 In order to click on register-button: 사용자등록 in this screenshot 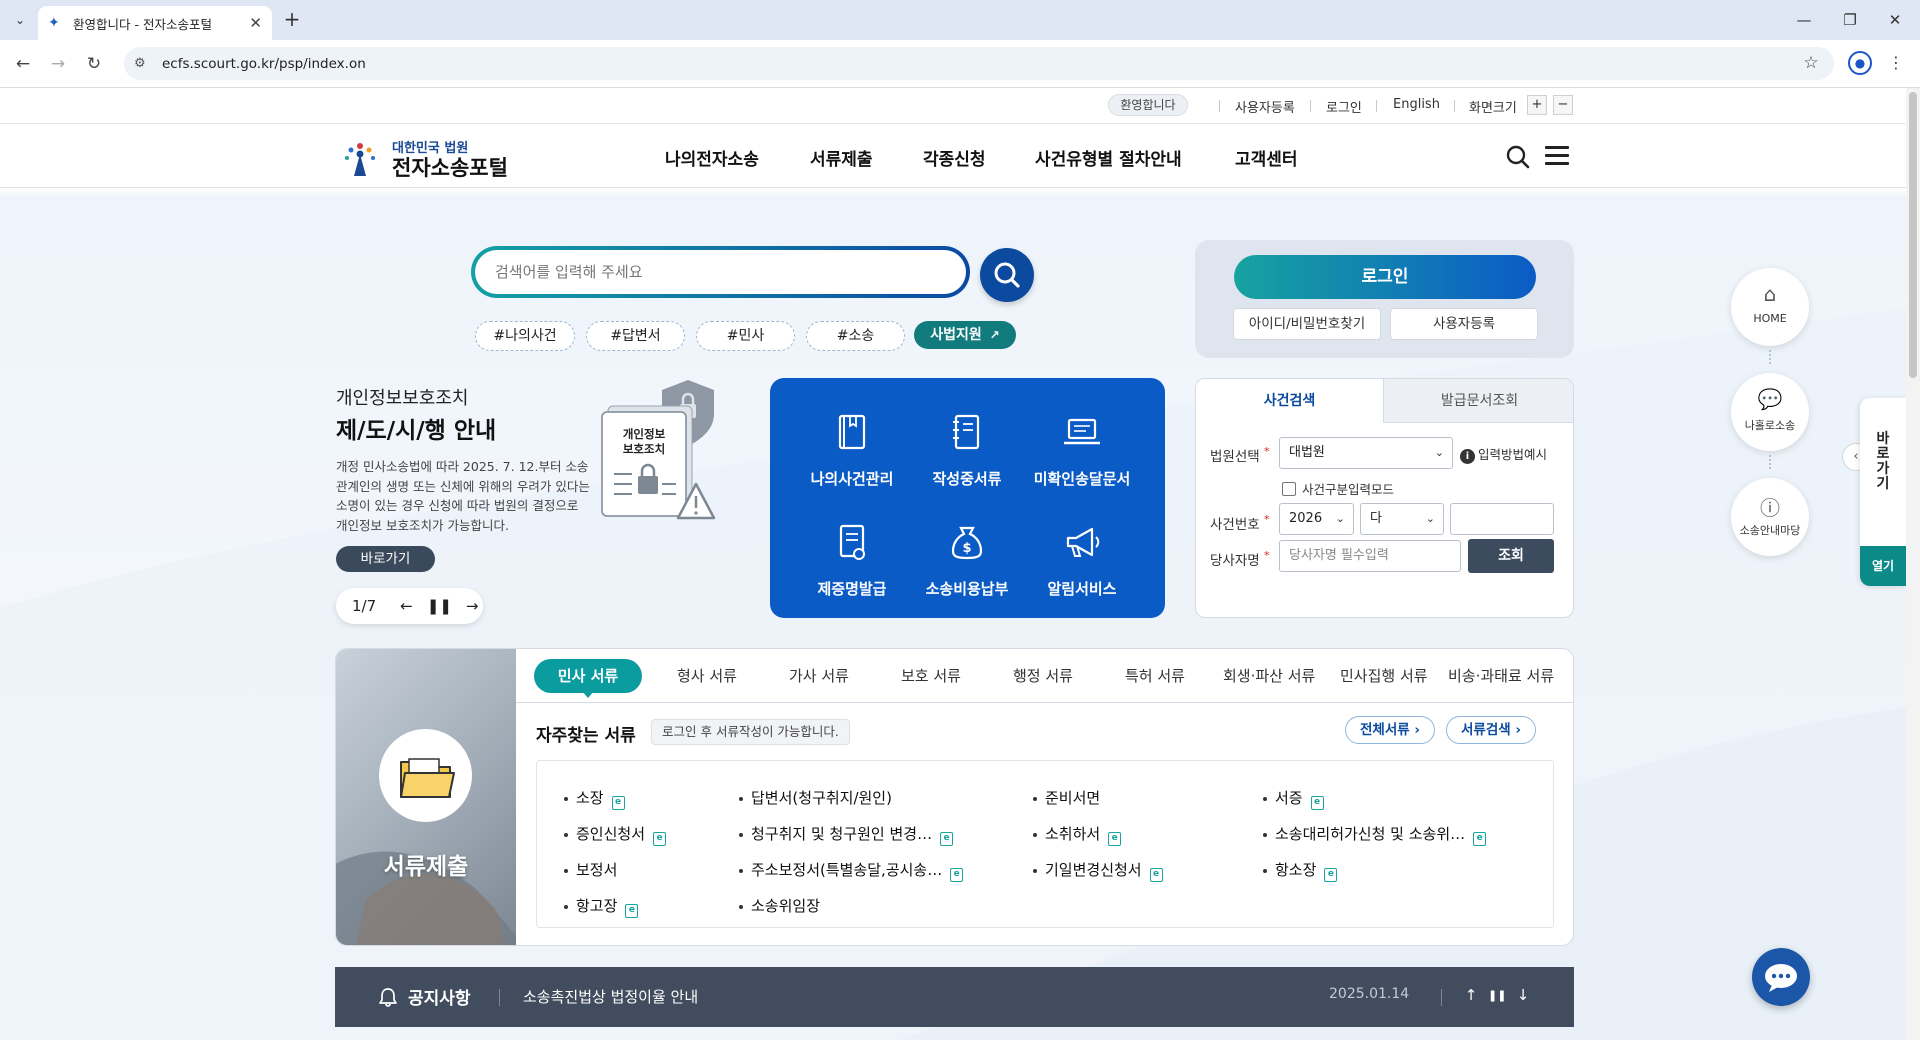, I will do `click(1464, 324)`.